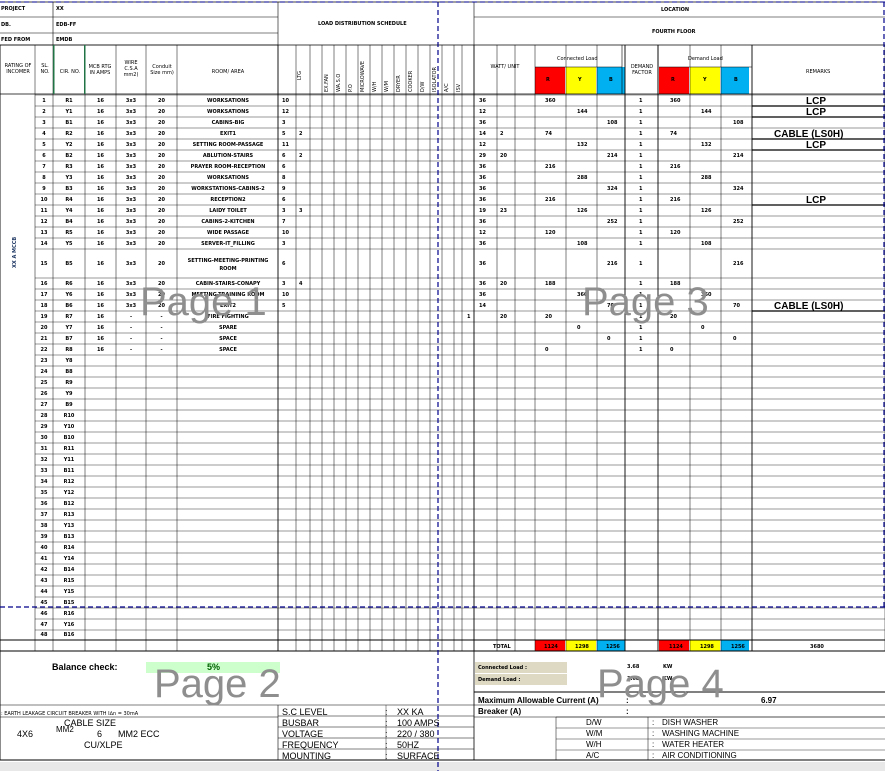  What do you see at coordinates (738, 123) in the screenshot?
I see `row-dem-b: 108` at bounding box center [738, 123].